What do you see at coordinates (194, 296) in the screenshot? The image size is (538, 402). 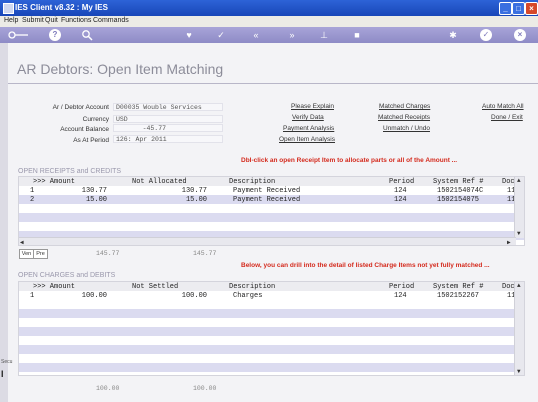 I see `row-not-settled: 100.00` at bounding box center [194, 296].